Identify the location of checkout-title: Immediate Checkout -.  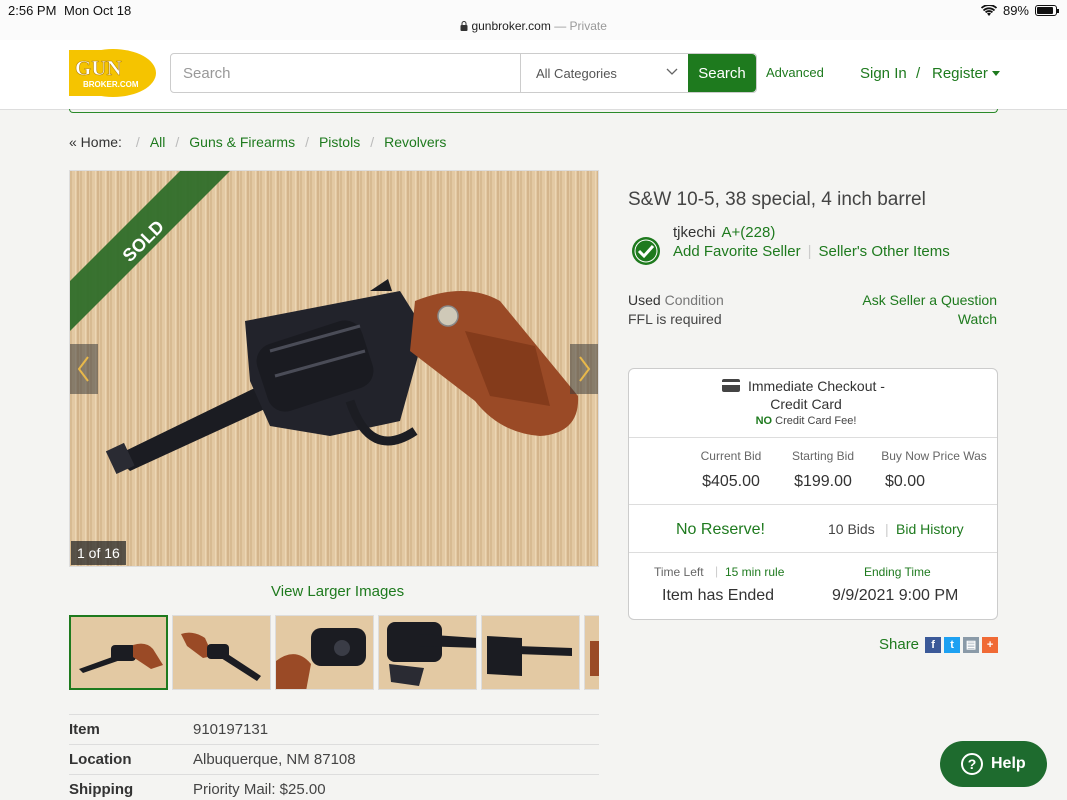
(816, 386).